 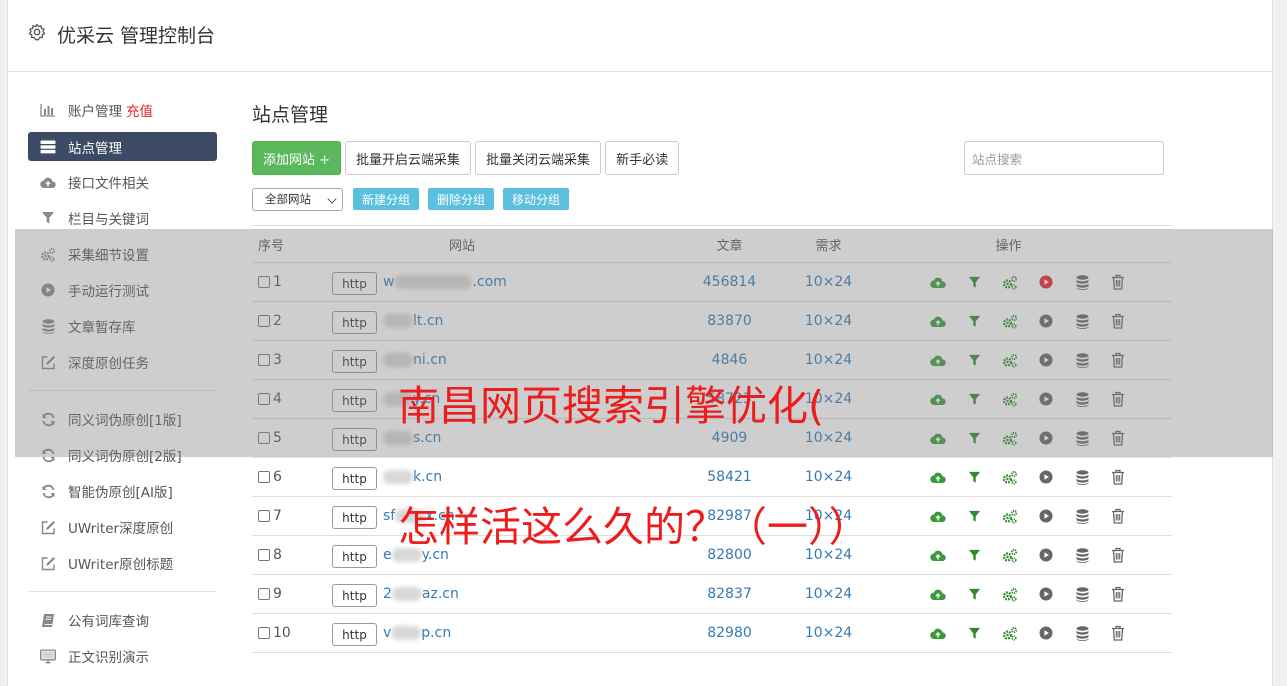 I want to click on recharge-link: 充值, so click(x=139, y=110).